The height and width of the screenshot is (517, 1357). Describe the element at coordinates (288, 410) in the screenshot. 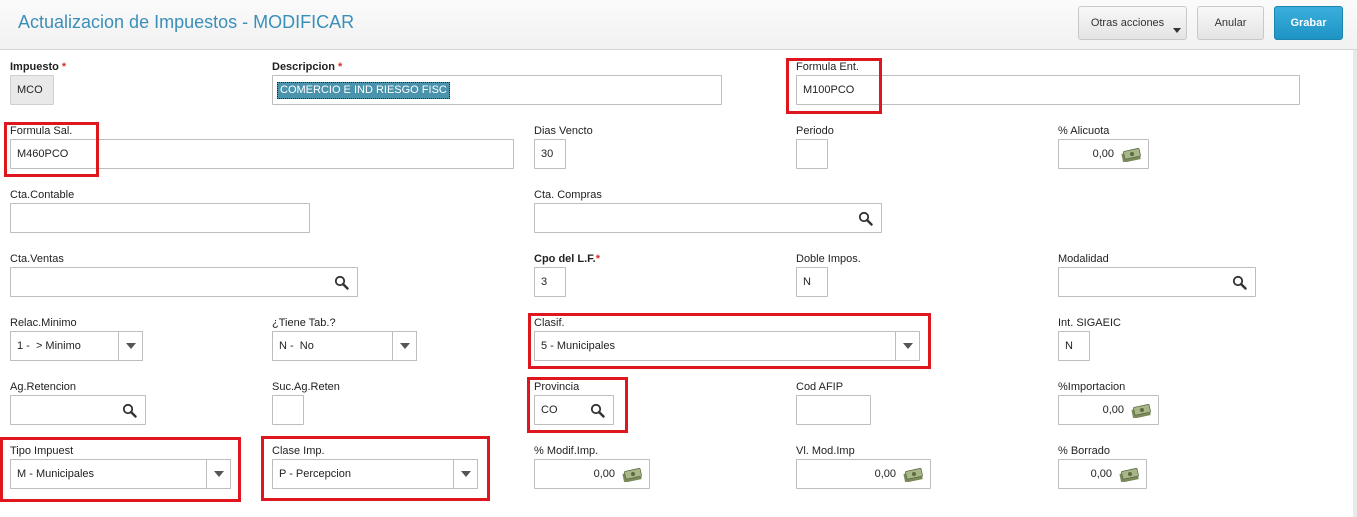

I see `suc-ag-reten-field` at that location.